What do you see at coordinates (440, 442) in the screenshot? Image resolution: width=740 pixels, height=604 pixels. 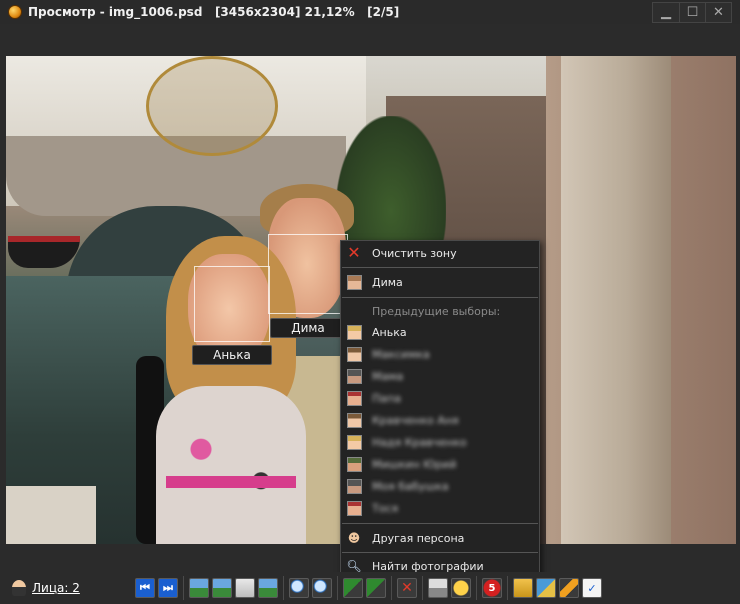 I see `menu-item-previous: Надя Кравченко` at bounding box center [440, 442].